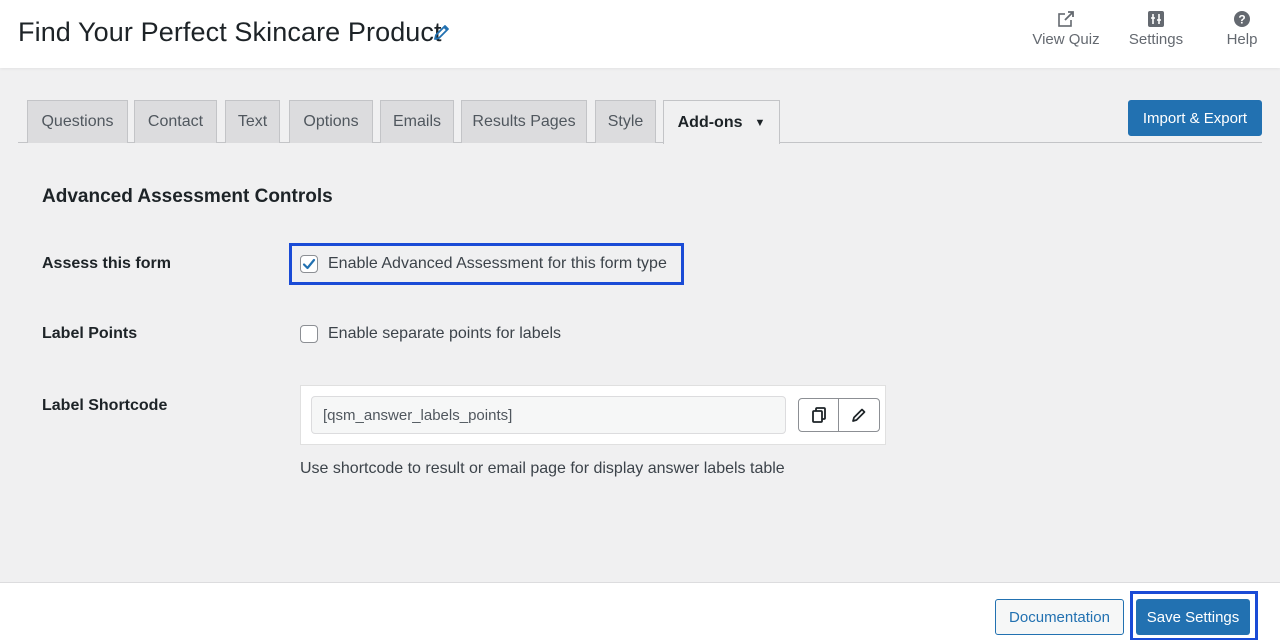  I want to click on tab-questions: Questions, so click(77, 121).